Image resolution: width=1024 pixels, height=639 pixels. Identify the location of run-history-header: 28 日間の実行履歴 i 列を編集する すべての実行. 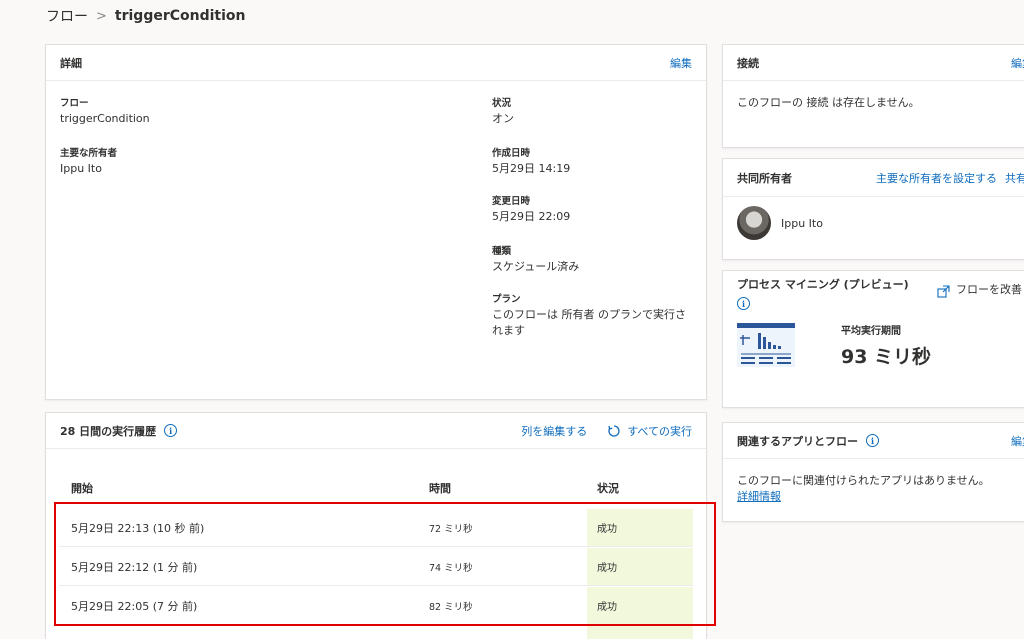
(376, 431).